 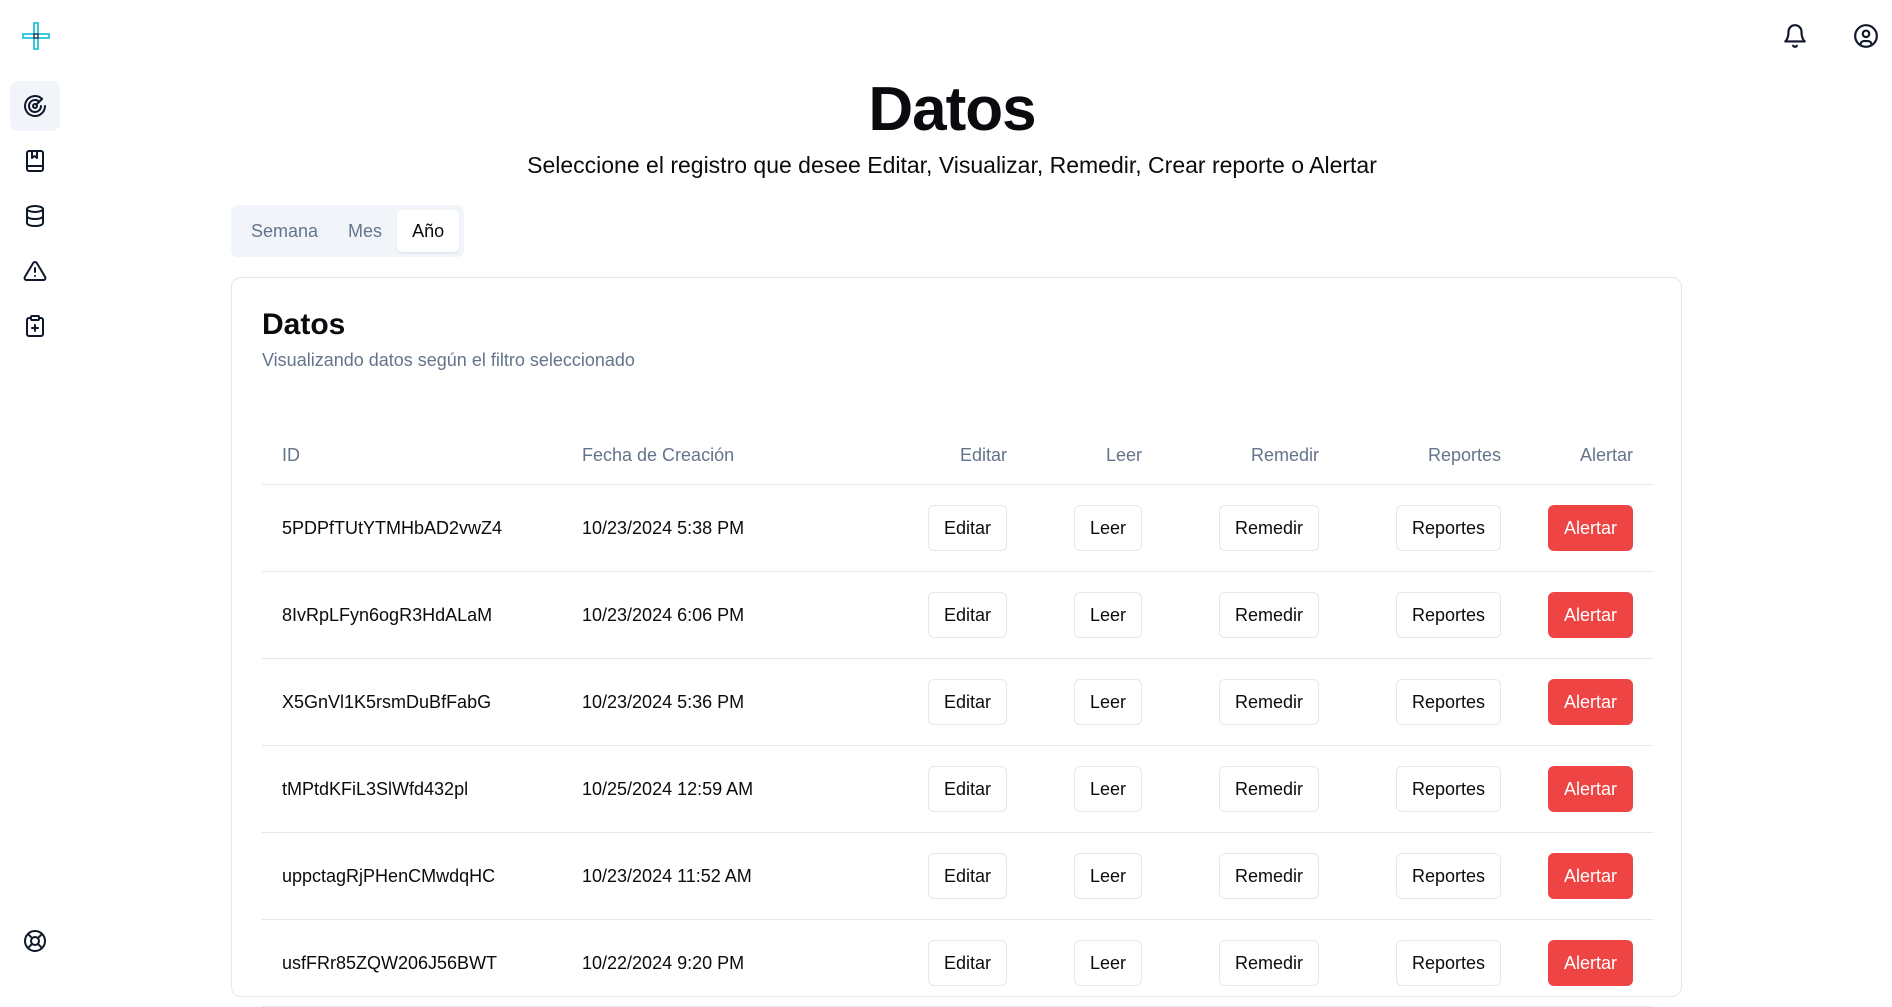 What do you see at coordinates (983, 454) in the screenshot?
I see `header-edit: Editar` at bounding box center [983, 454].